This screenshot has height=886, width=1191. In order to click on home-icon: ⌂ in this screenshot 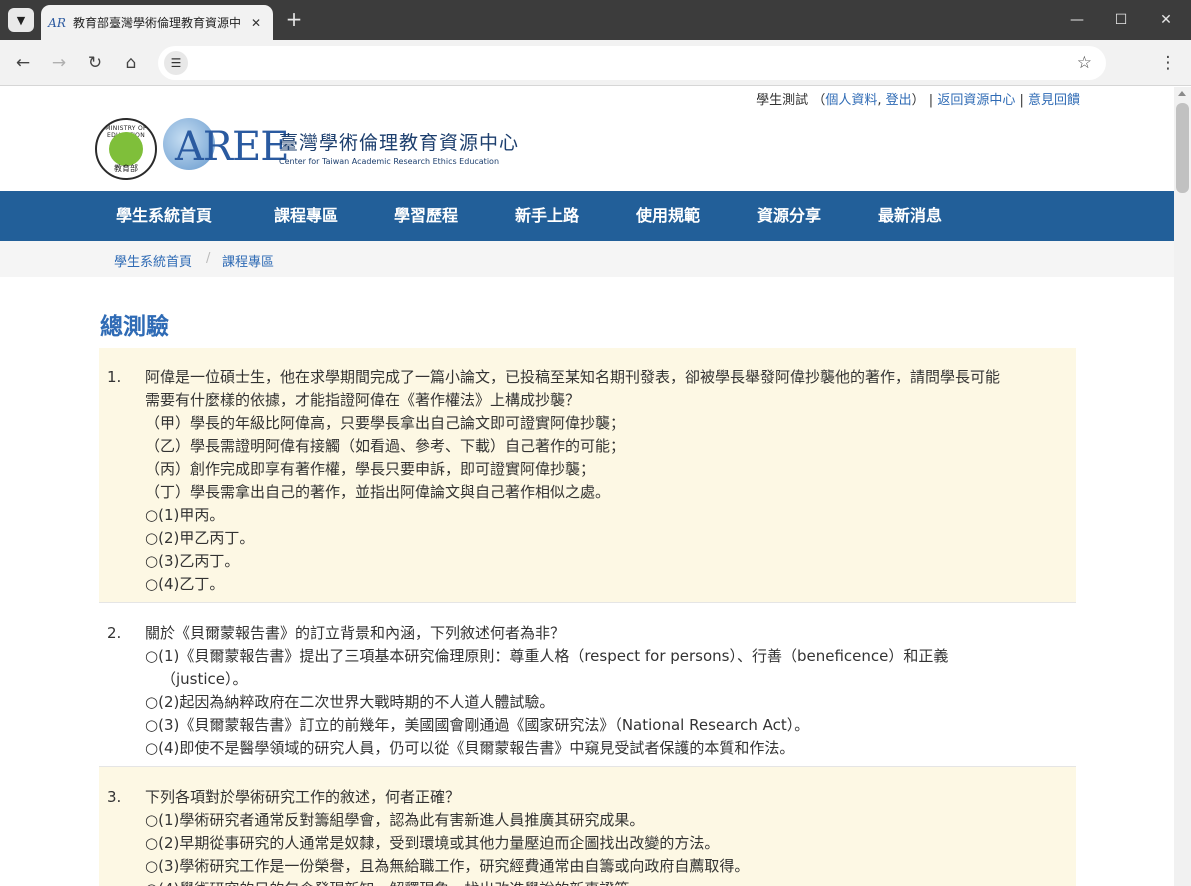, I will do `click(131, 63)`.